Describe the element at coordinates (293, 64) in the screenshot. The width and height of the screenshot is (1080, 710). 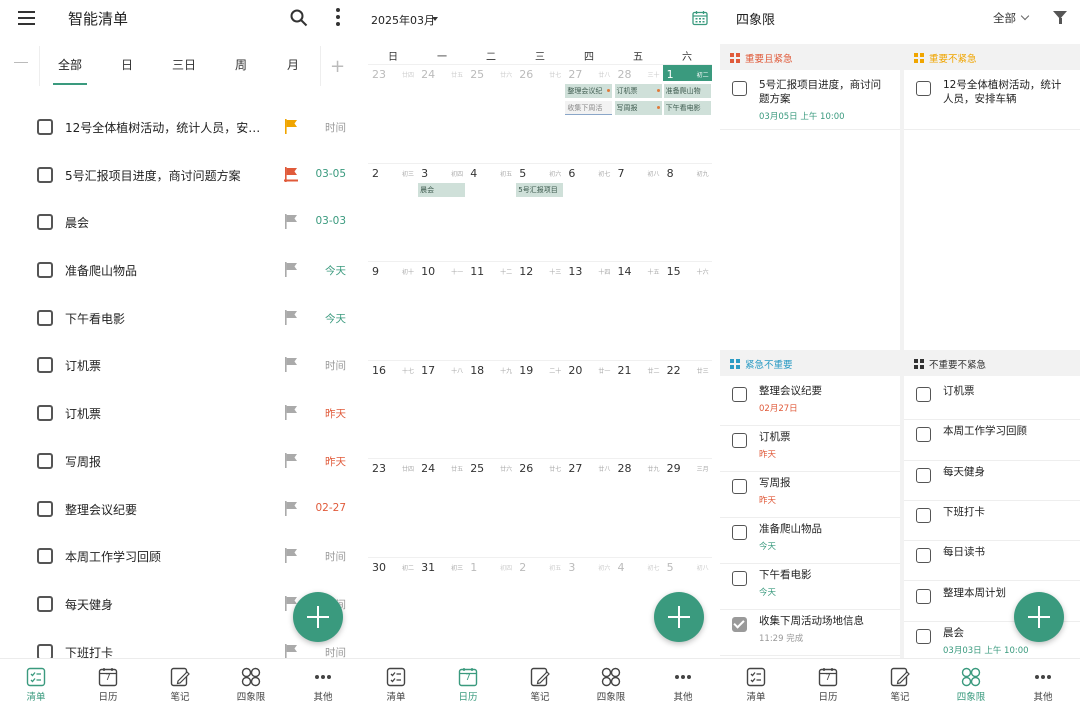
I see `tab-month: 月` at that location.